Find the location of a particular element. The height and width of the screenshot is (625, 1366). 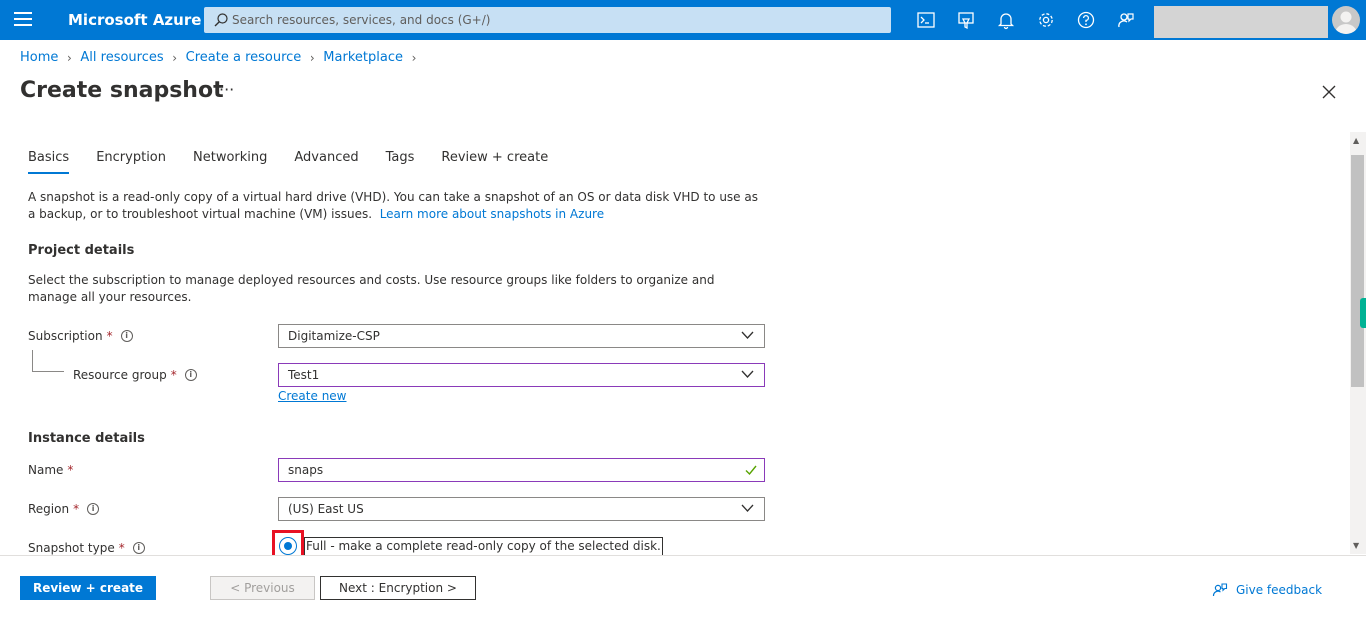

give-feedback-label: Give feedback is located at coordinates (1279, 590).